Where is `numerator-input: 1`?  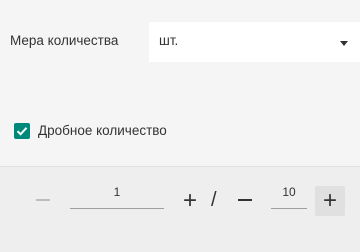 numerator-input: 1 is located at coordinates (117, 197).